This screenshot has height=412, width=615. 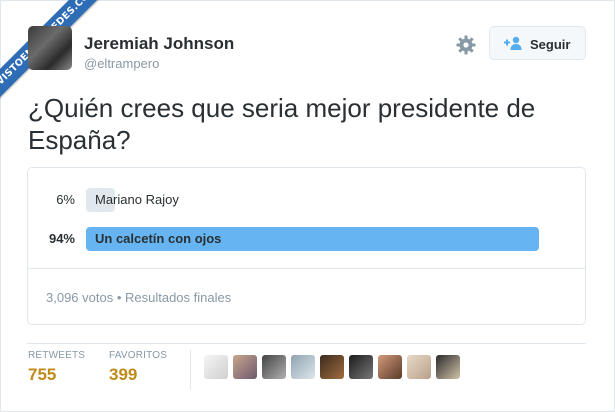 I want to click on favorites-label: FAVORITOS, so click(x=138, y=355).